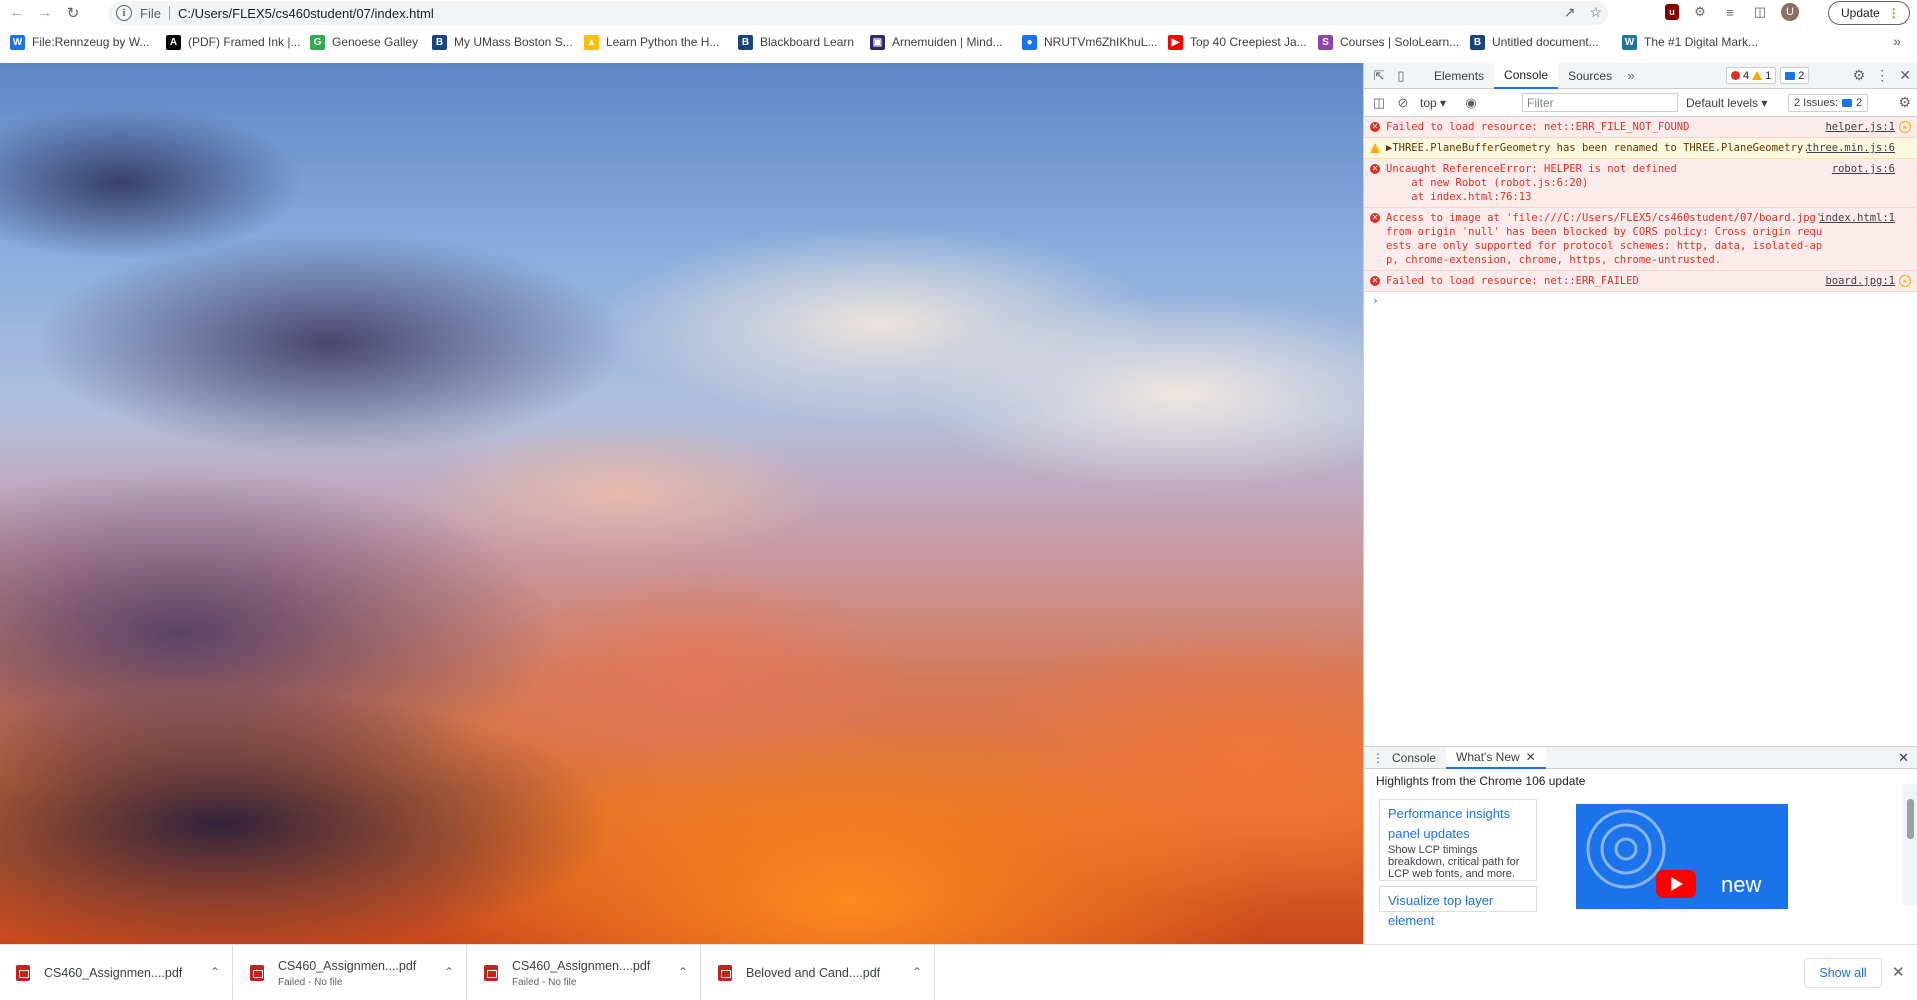 The width and height of the screenshot is (1917, 1000). I want to click on share-icon: ↗, so click(1570, 12).